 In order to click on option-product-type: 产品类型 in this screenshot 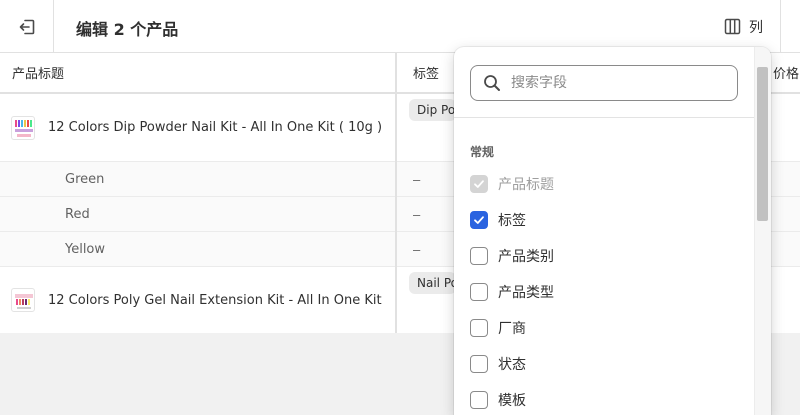, I will do `click(512, 292)`.